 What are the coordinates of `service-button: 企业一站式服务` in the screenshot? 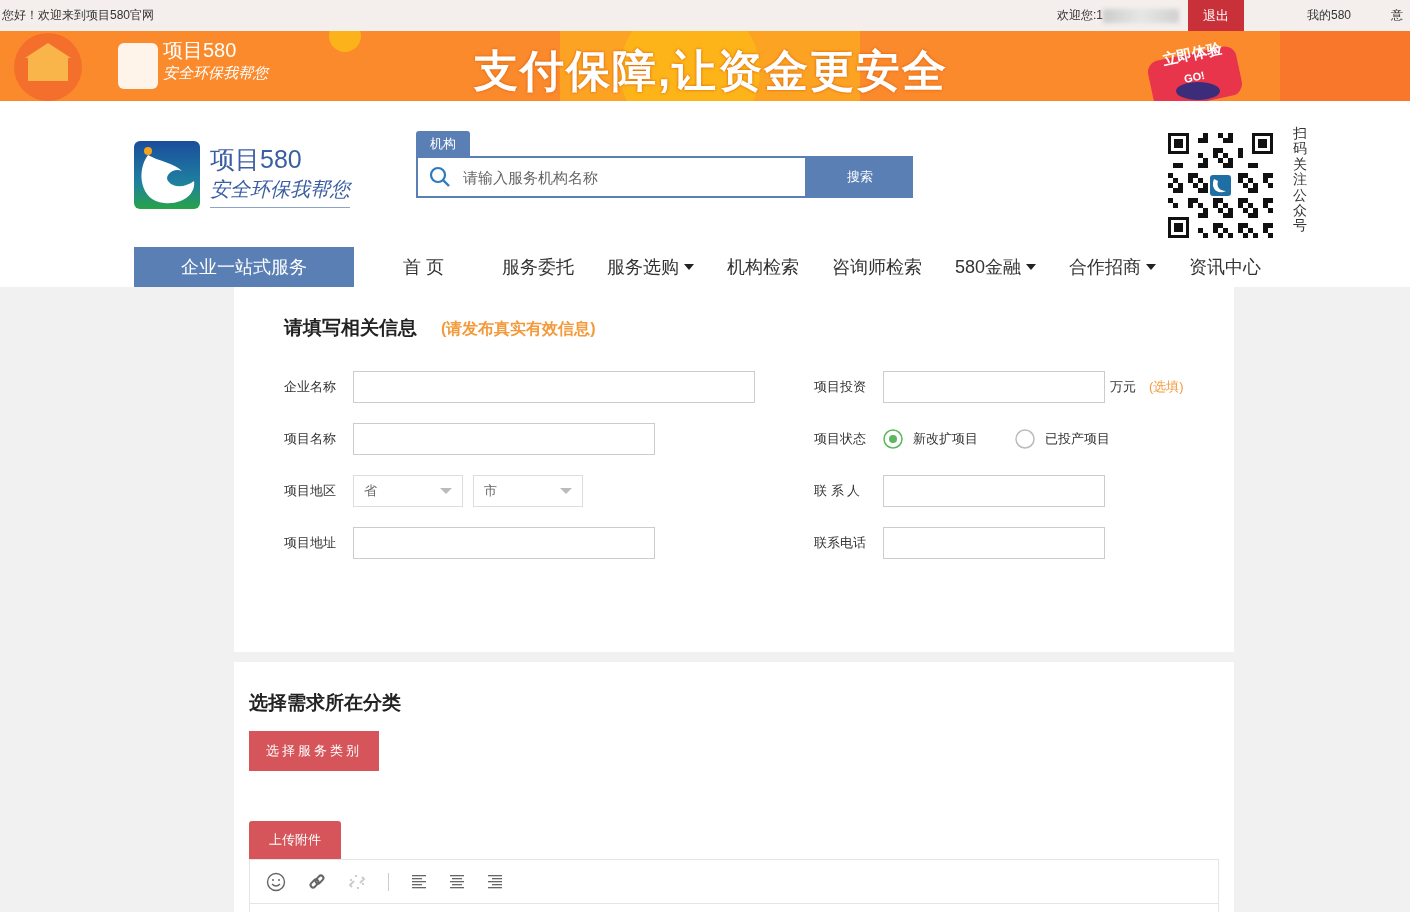 It's located at (244, 267).